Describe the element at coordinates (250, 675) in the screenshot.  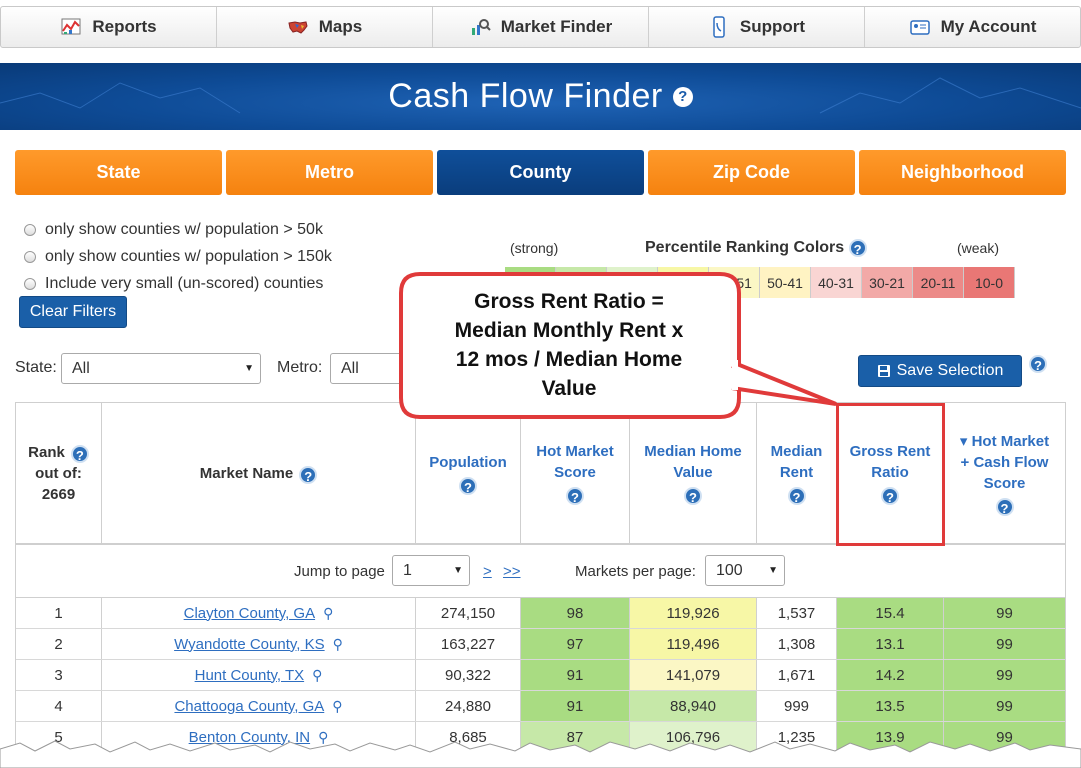
I see `market-name-link: Hunt County, TX` at that location.